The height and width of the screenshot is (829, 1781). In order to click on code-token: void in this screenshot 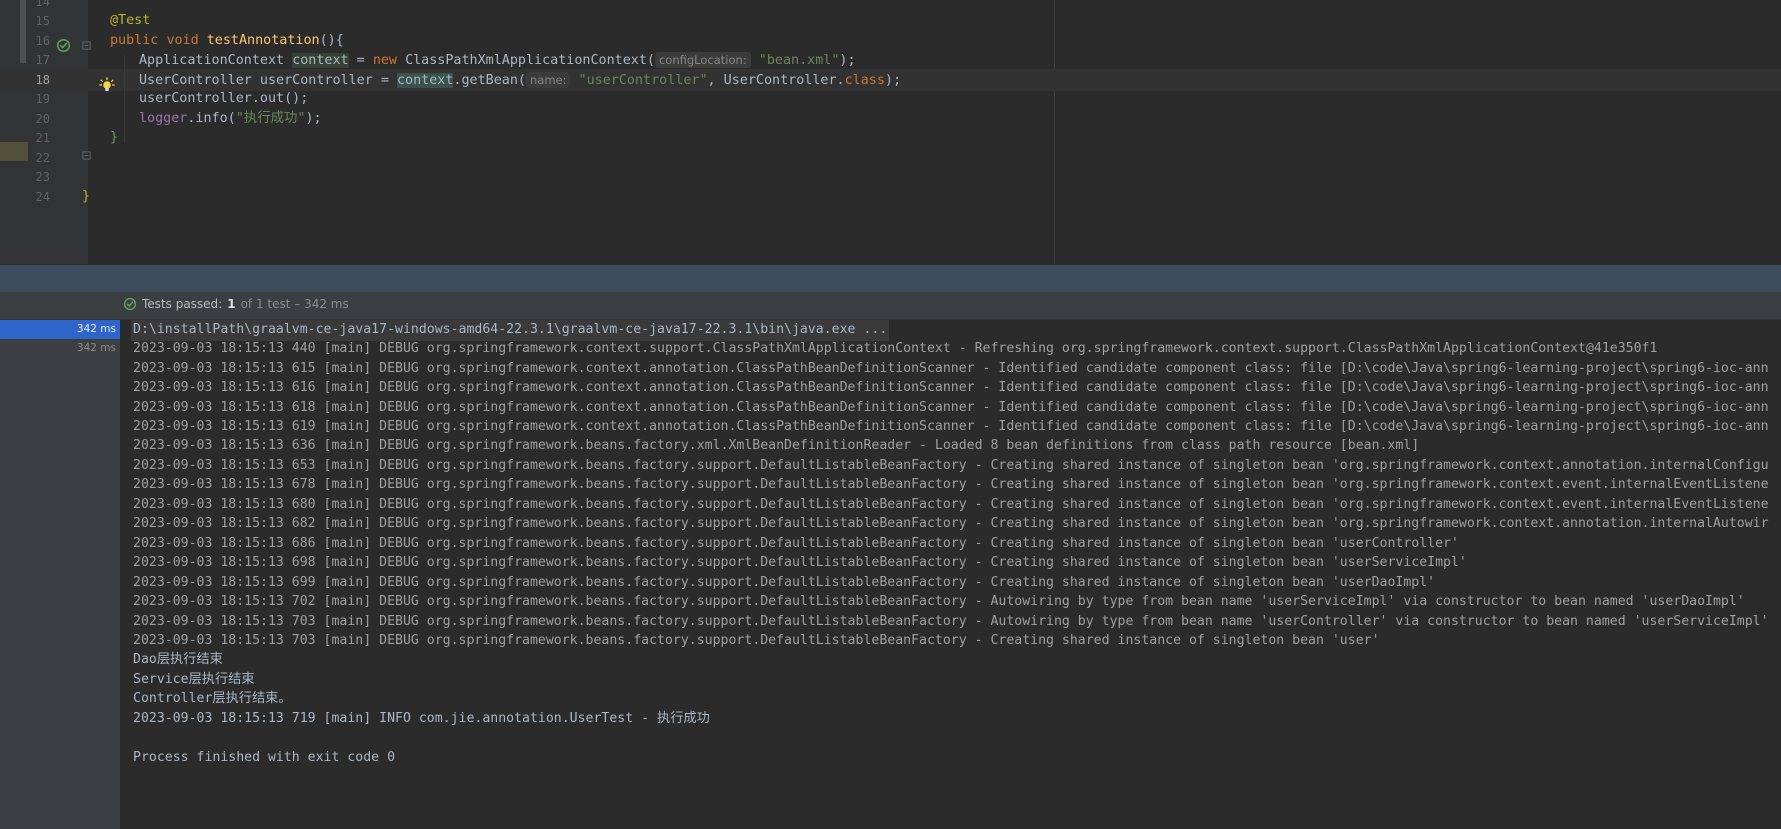, I will do `click(186, 40)`.